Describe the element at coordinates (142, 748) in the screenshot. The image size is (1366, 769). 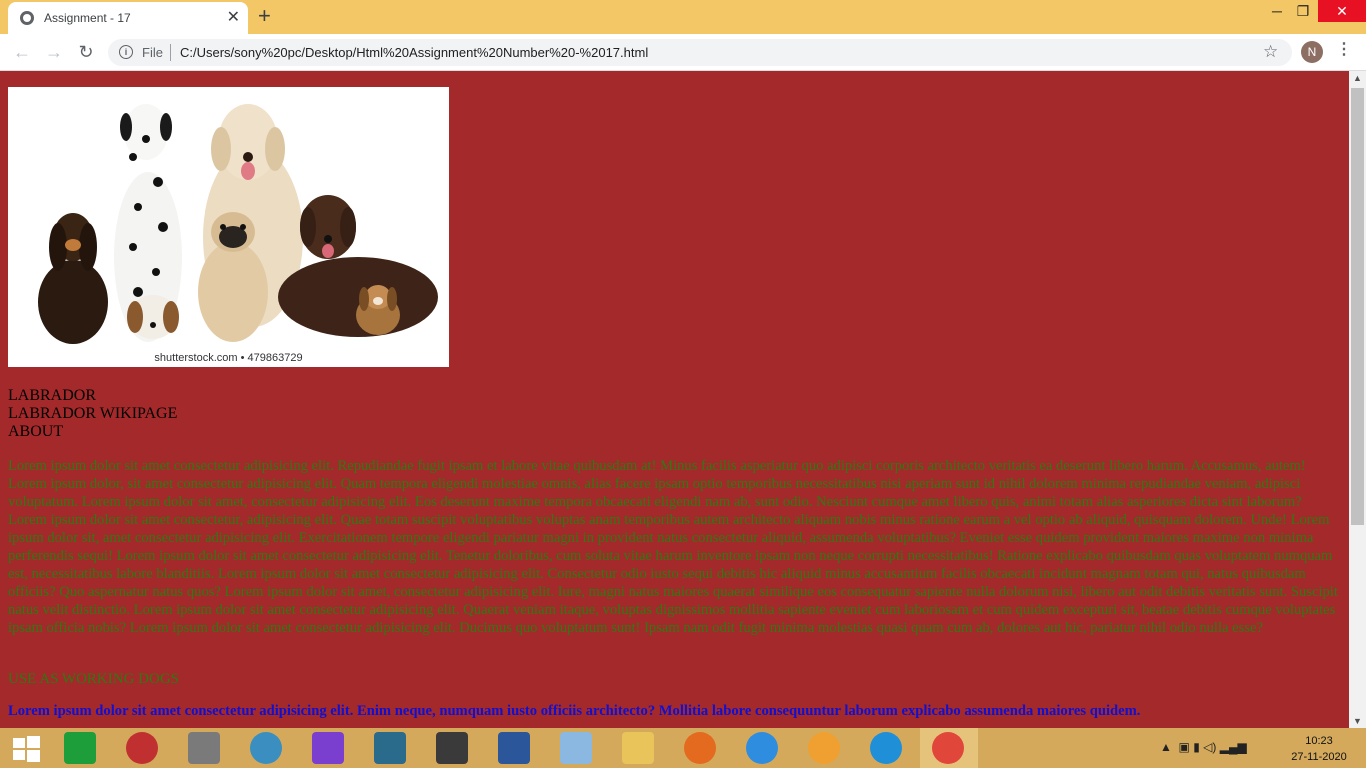
I see `media-player-icon` at that location.